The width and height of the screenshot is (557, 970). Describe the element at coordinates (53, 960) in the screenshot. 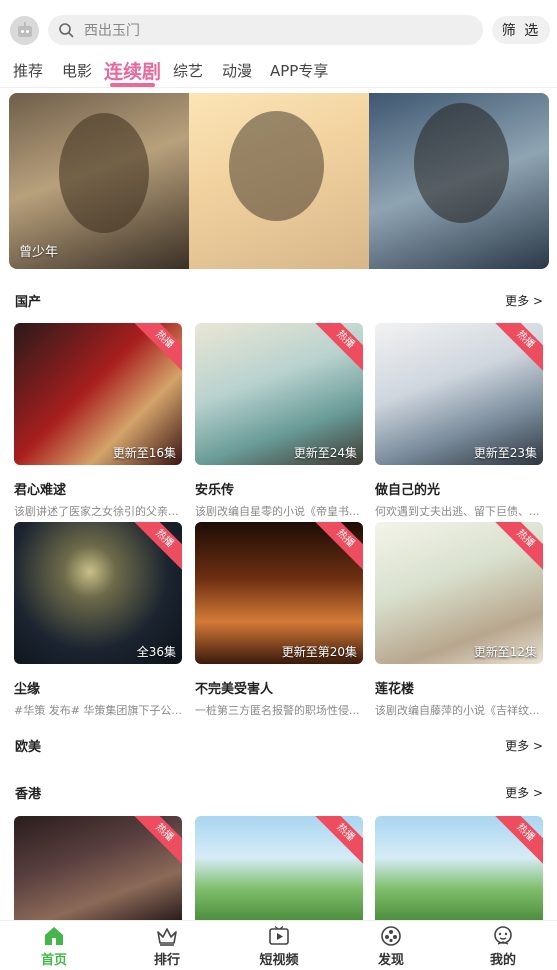

I see `nav-home-label: 首页` at that location.